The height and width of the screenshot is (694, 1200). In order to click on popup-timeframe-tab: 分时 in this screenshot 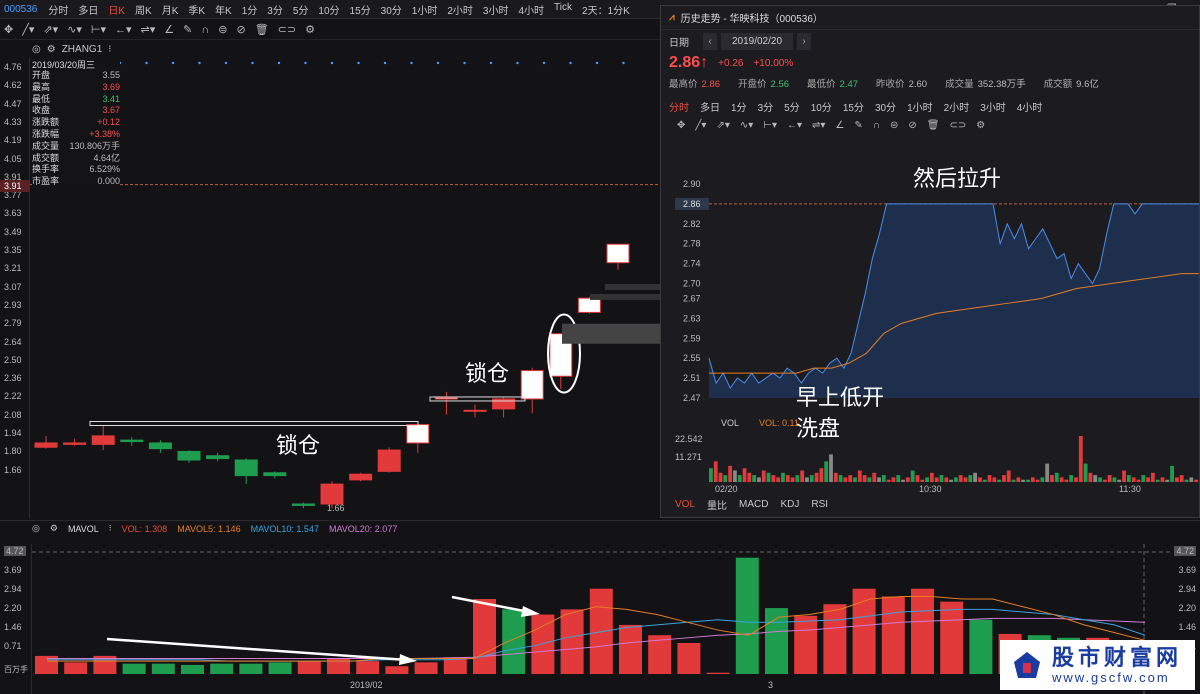, I will do `click(679, 106)`.